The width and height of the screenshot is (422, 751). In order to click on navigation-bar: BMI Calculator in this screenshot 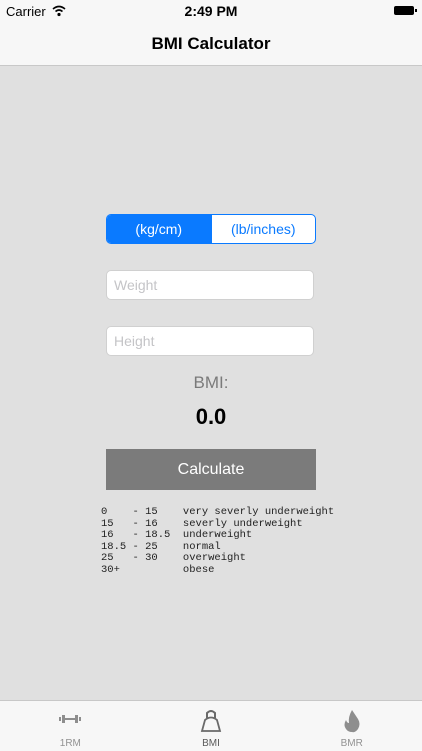, I will do `click(211, 44)`.